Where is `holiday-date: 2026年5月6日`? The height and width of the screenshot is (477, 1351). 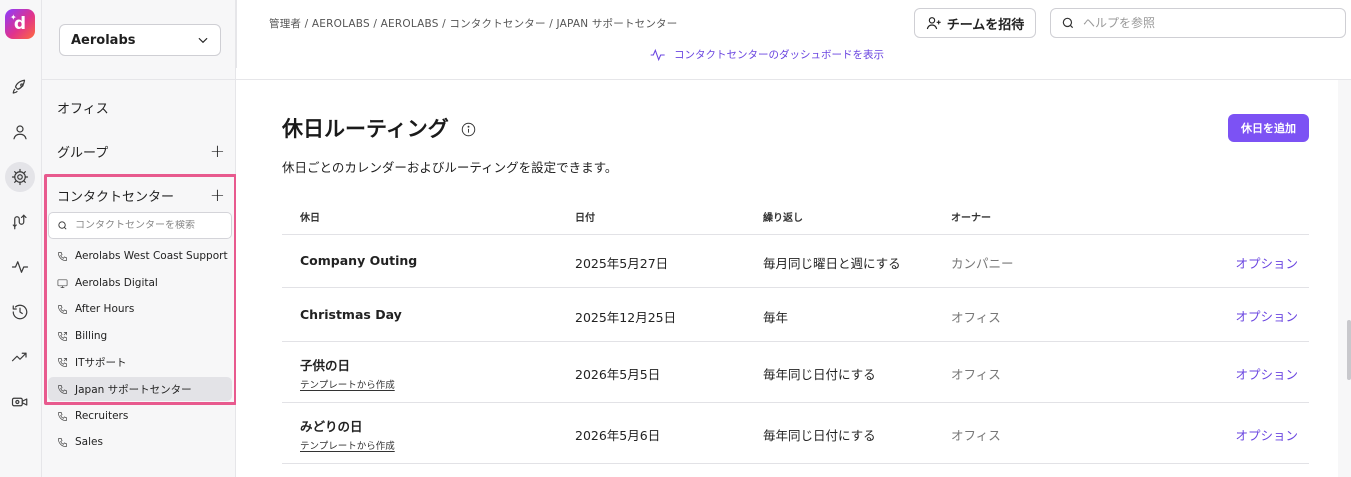 holiday-date: 2026年5月6日 is located at coordinates (618, 435).